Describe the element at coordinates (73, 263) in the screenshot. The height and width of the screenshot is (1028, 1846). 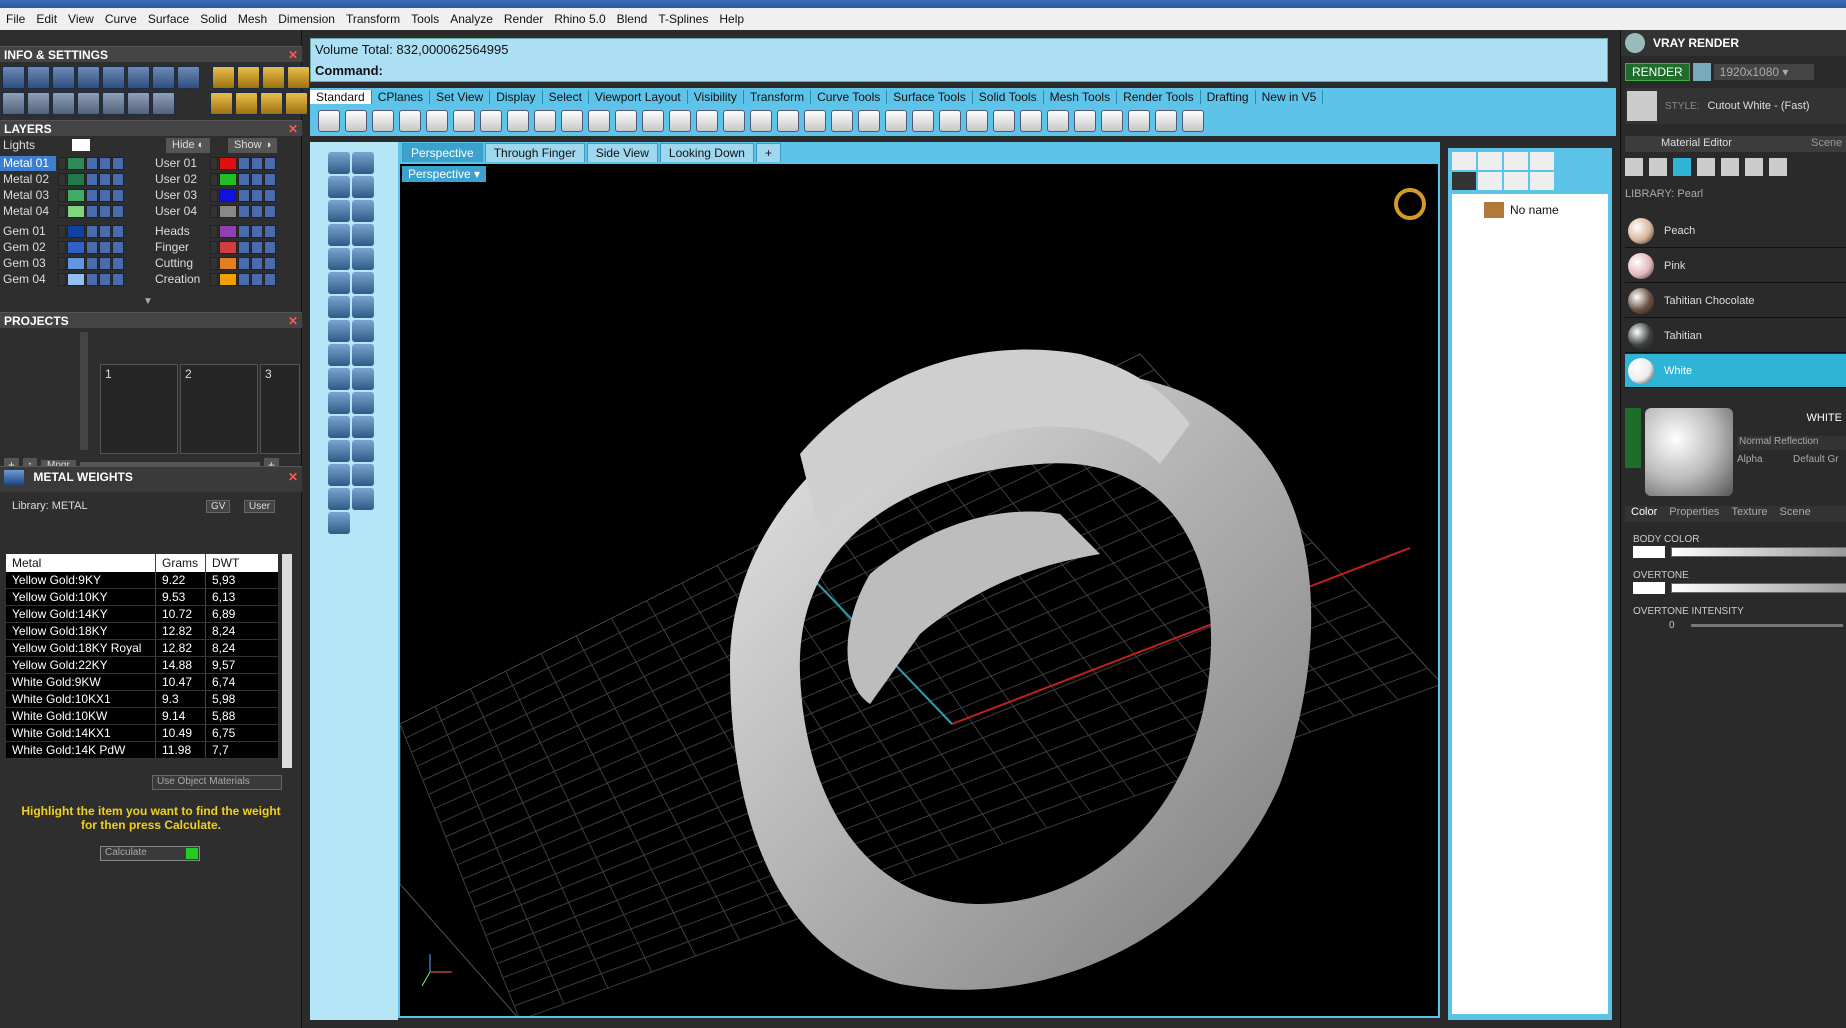
I see `layer-row: Gem 03` at that location.